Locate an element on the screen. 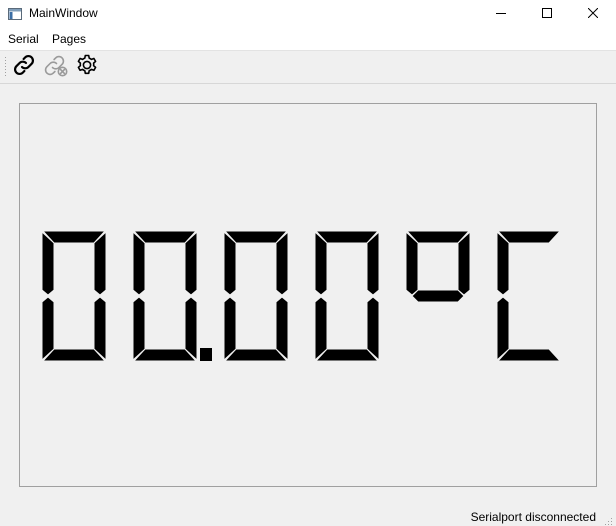  resize-grip-icon is located at coordinates (608, 519).